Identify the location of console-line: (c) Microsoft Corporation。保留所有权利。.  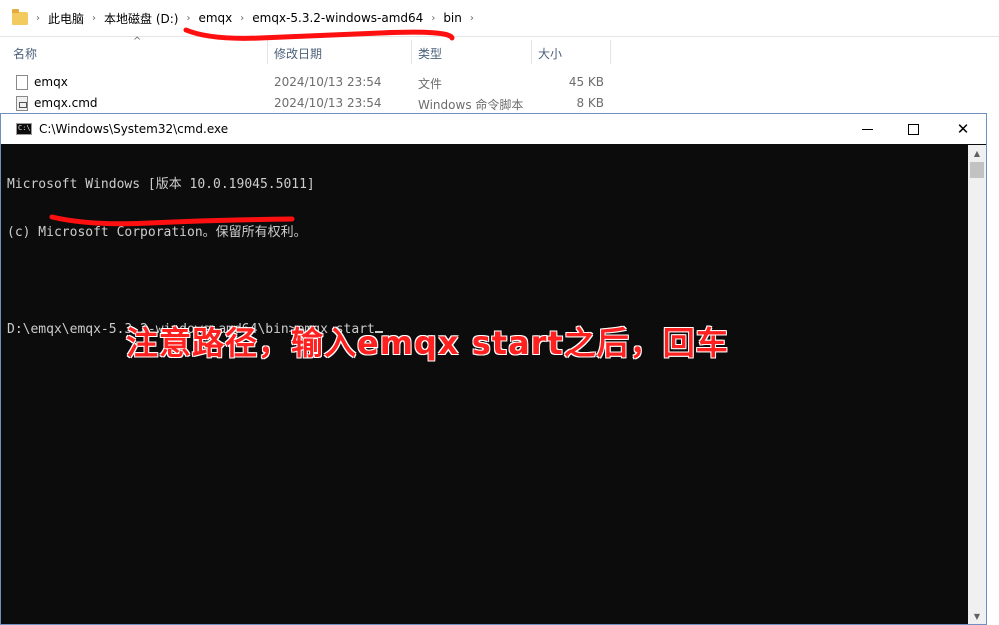
(157, 232).